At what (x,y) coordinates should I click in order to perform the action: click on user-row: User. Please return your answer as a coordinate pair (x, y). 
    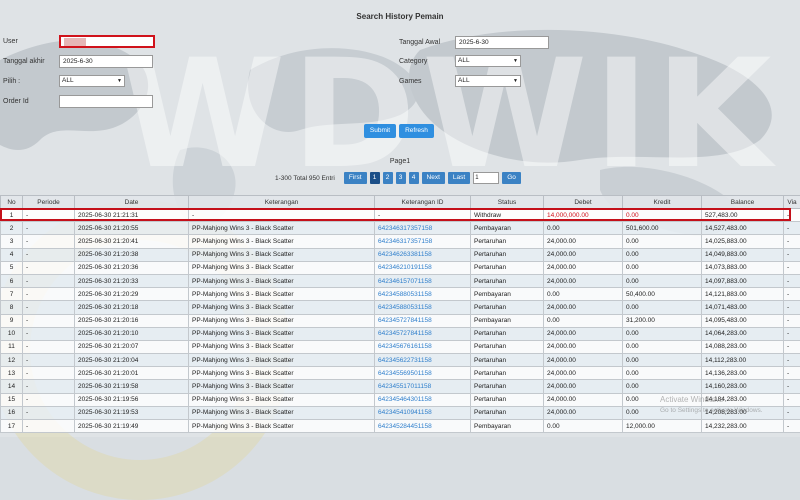
    Looking at the image, I should click on (79, 41).